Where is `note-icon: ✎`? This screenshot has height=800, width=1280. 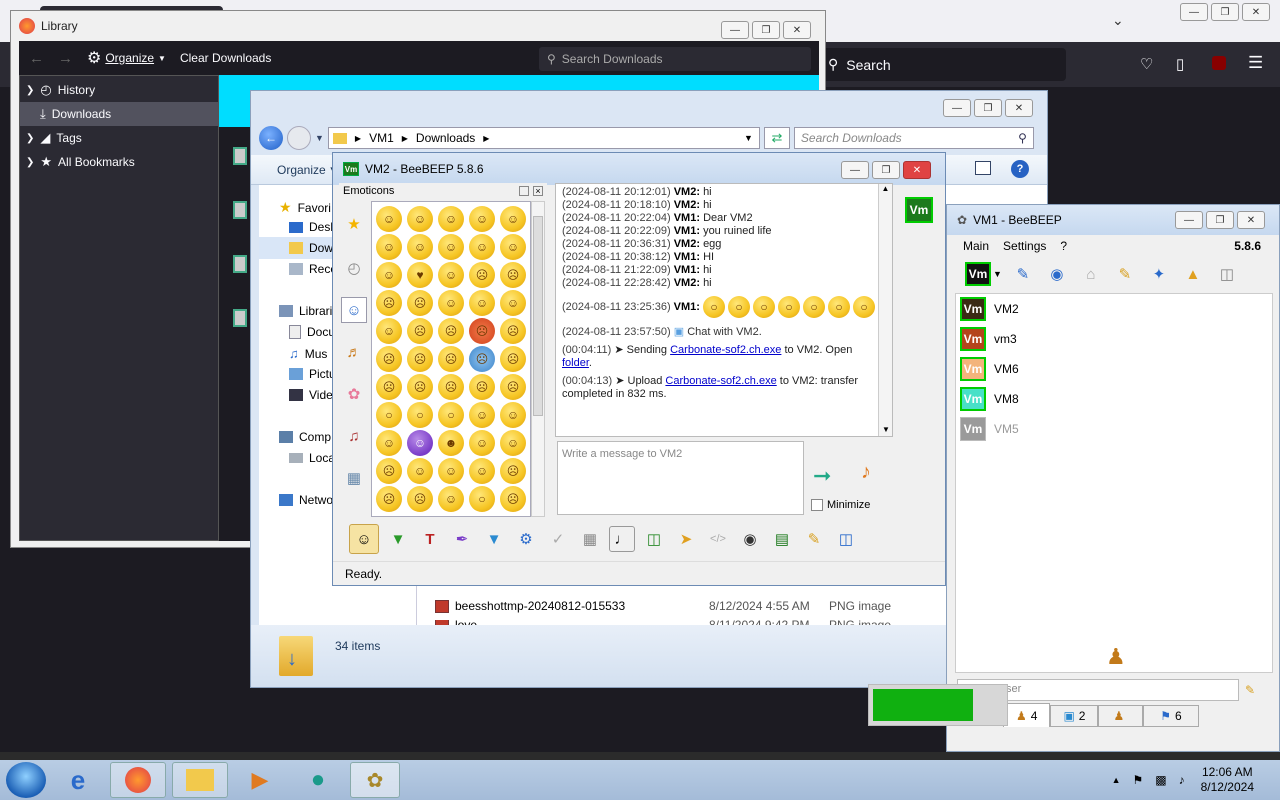
note-icon: ✎ is located at coordinates (814, 539).